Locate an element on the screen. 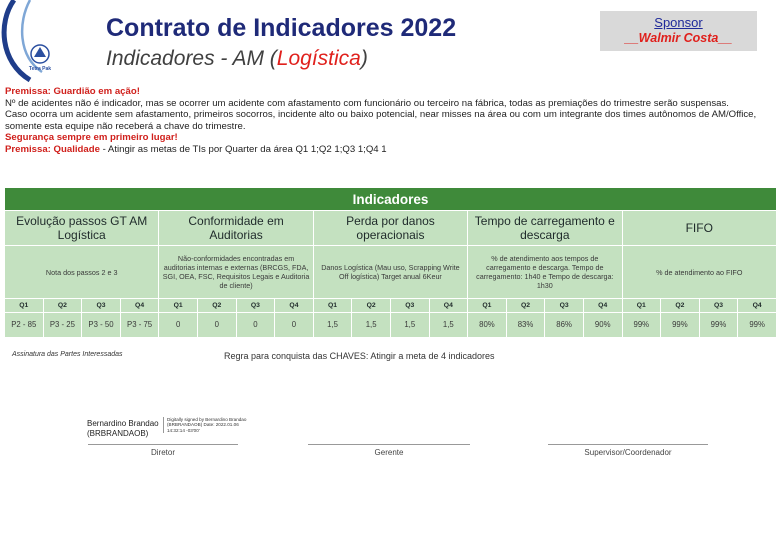 The height and width of the screenshot is (540, 780). signer-name: Bernardino Brandao is located at coordinates (123, 423).